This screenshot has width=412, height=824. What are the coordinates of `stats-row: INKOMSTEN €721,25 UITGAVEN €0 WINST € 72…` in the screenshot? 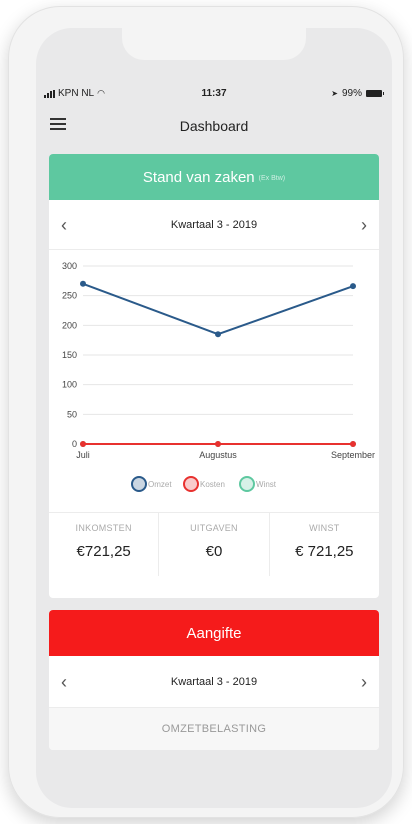 It's located at (214, 544).